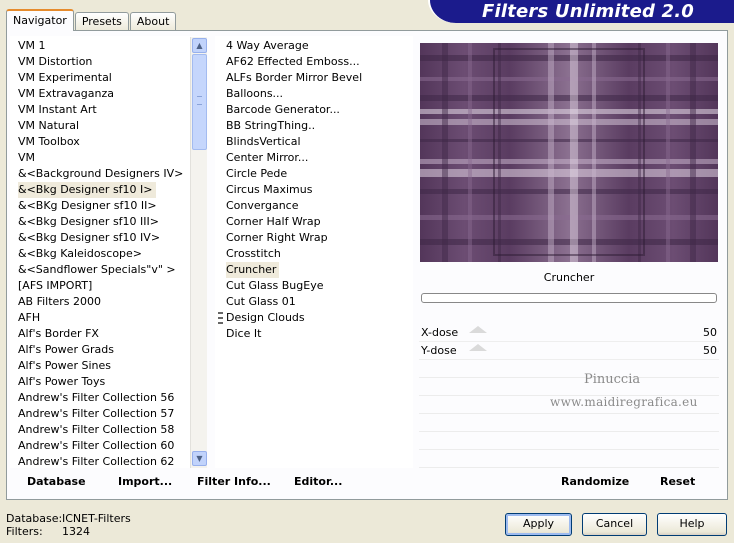 This screenshot has width=734, height=543. I want to click on filter-item: Cut Glass 01, so click(319, 302).